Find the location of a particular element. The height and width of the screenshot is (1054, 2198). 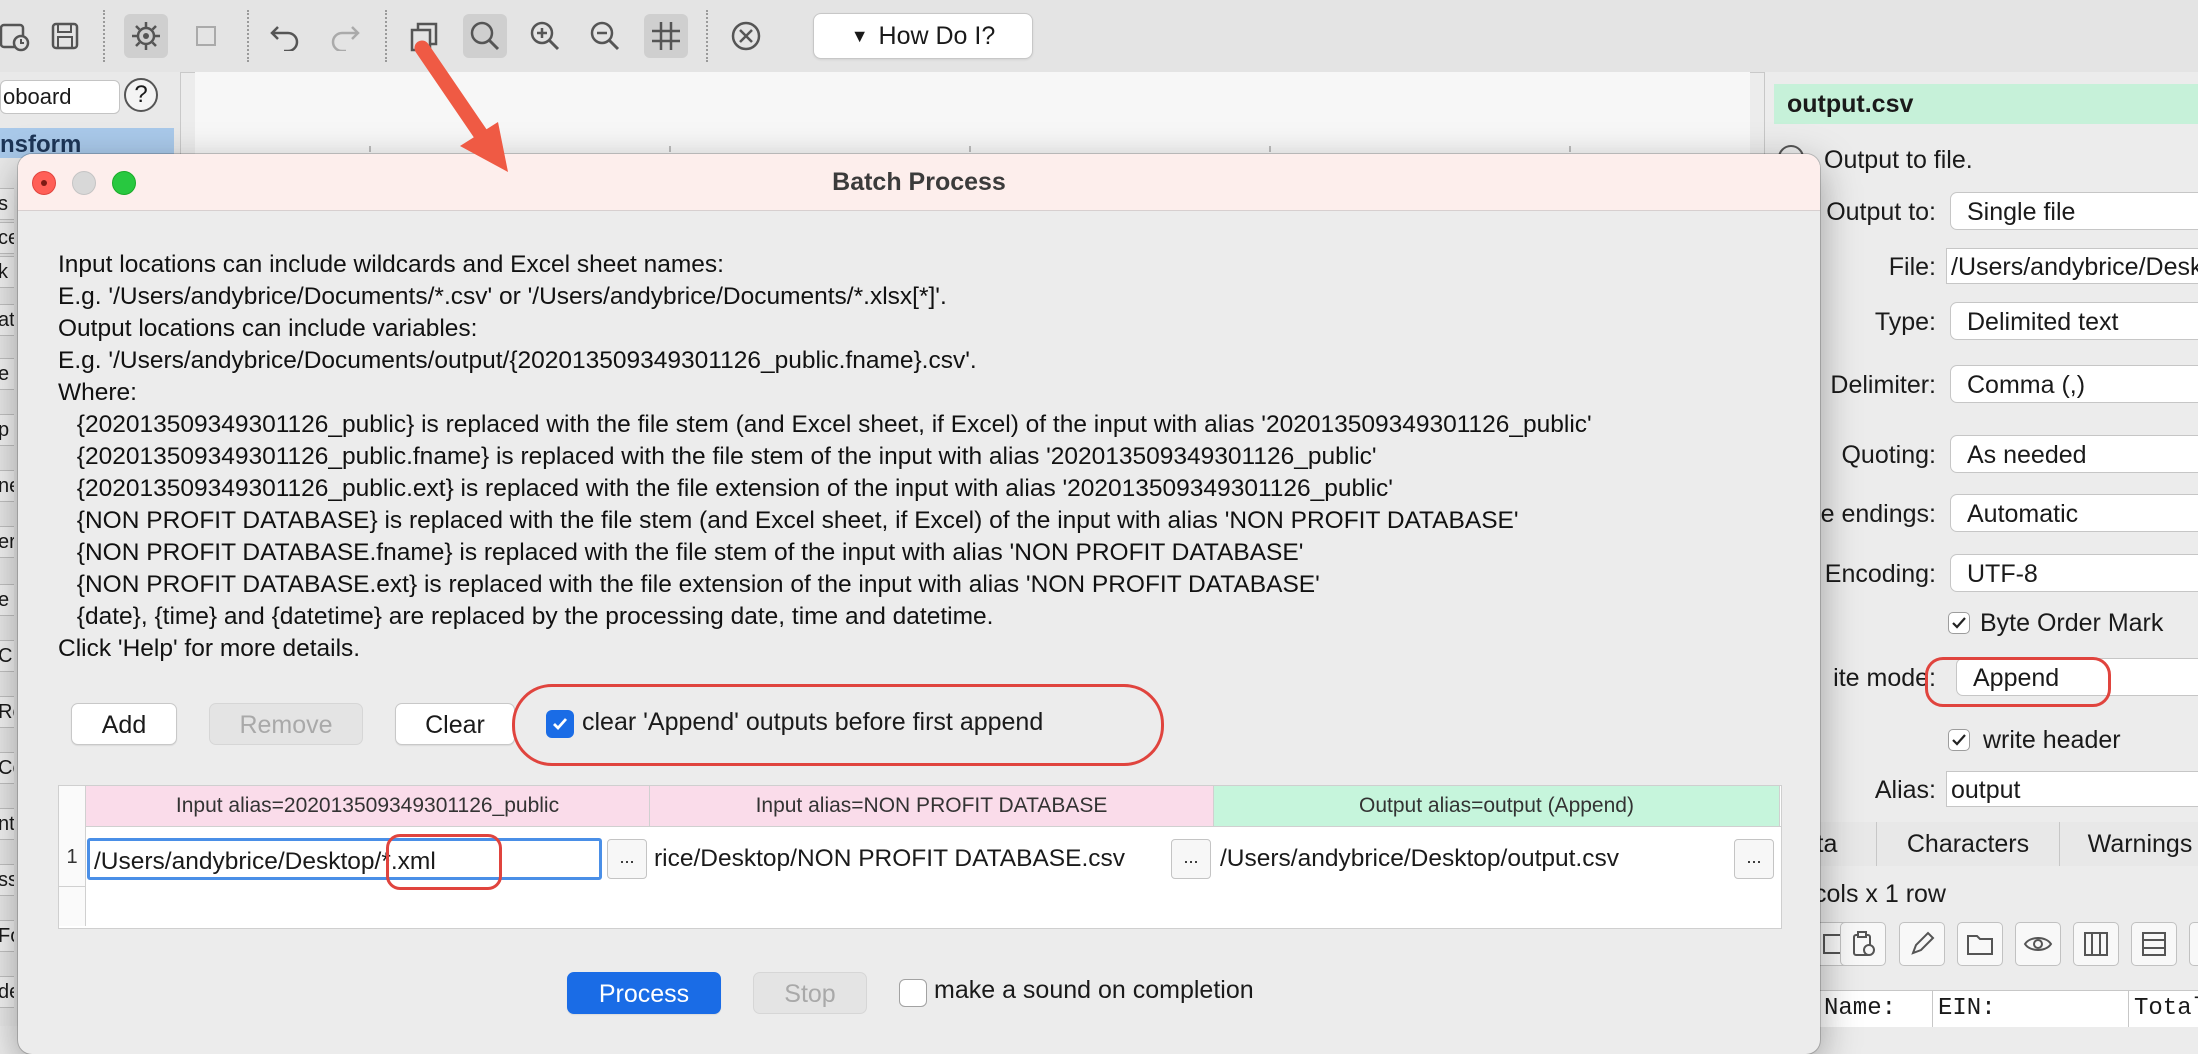

line-endings-label: e endings: is located at coordinates (1878, 514).